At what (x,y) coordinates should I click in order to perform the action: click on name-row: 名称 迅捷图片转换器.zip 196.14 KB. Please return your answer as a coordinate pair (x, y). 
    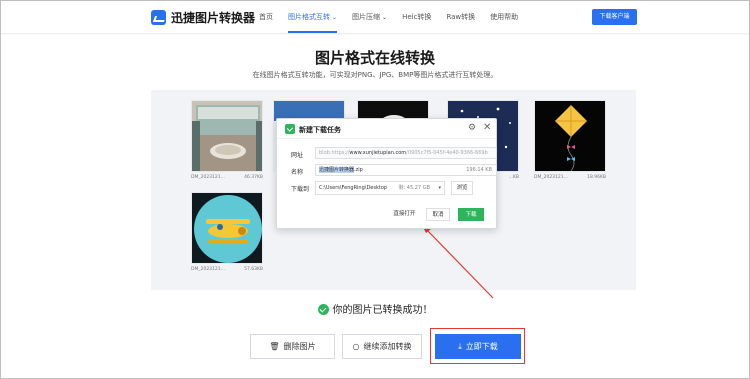
    Looking at the image, I should click on (394, 170).